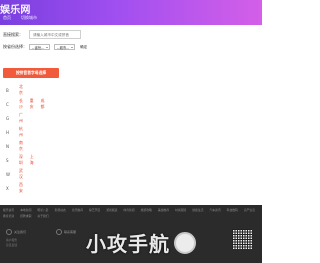 The height and width of the screenshot is (263, 320). Describe the element at coordinates (14, 174) in the screenshot. I see `letter-row-w: W 武汉` at that location.